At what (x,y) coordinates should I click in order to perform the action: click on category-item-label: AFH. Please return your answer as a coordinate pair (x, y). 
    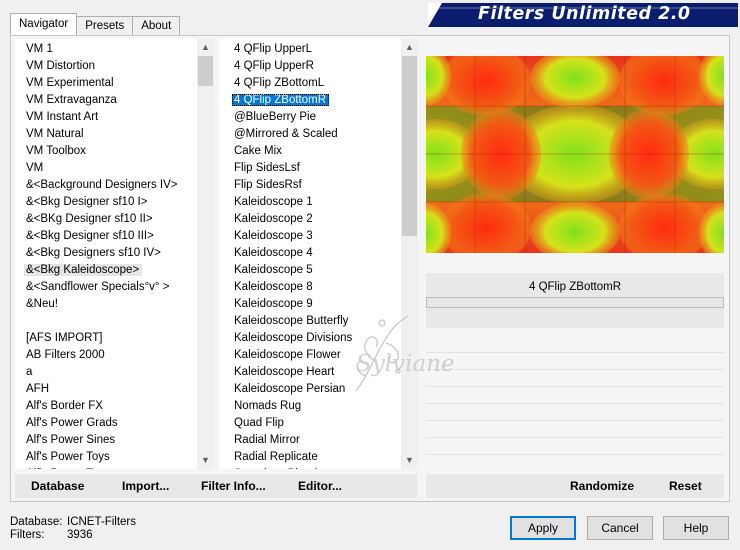
    Looking at the image, I should click on (37, 389).